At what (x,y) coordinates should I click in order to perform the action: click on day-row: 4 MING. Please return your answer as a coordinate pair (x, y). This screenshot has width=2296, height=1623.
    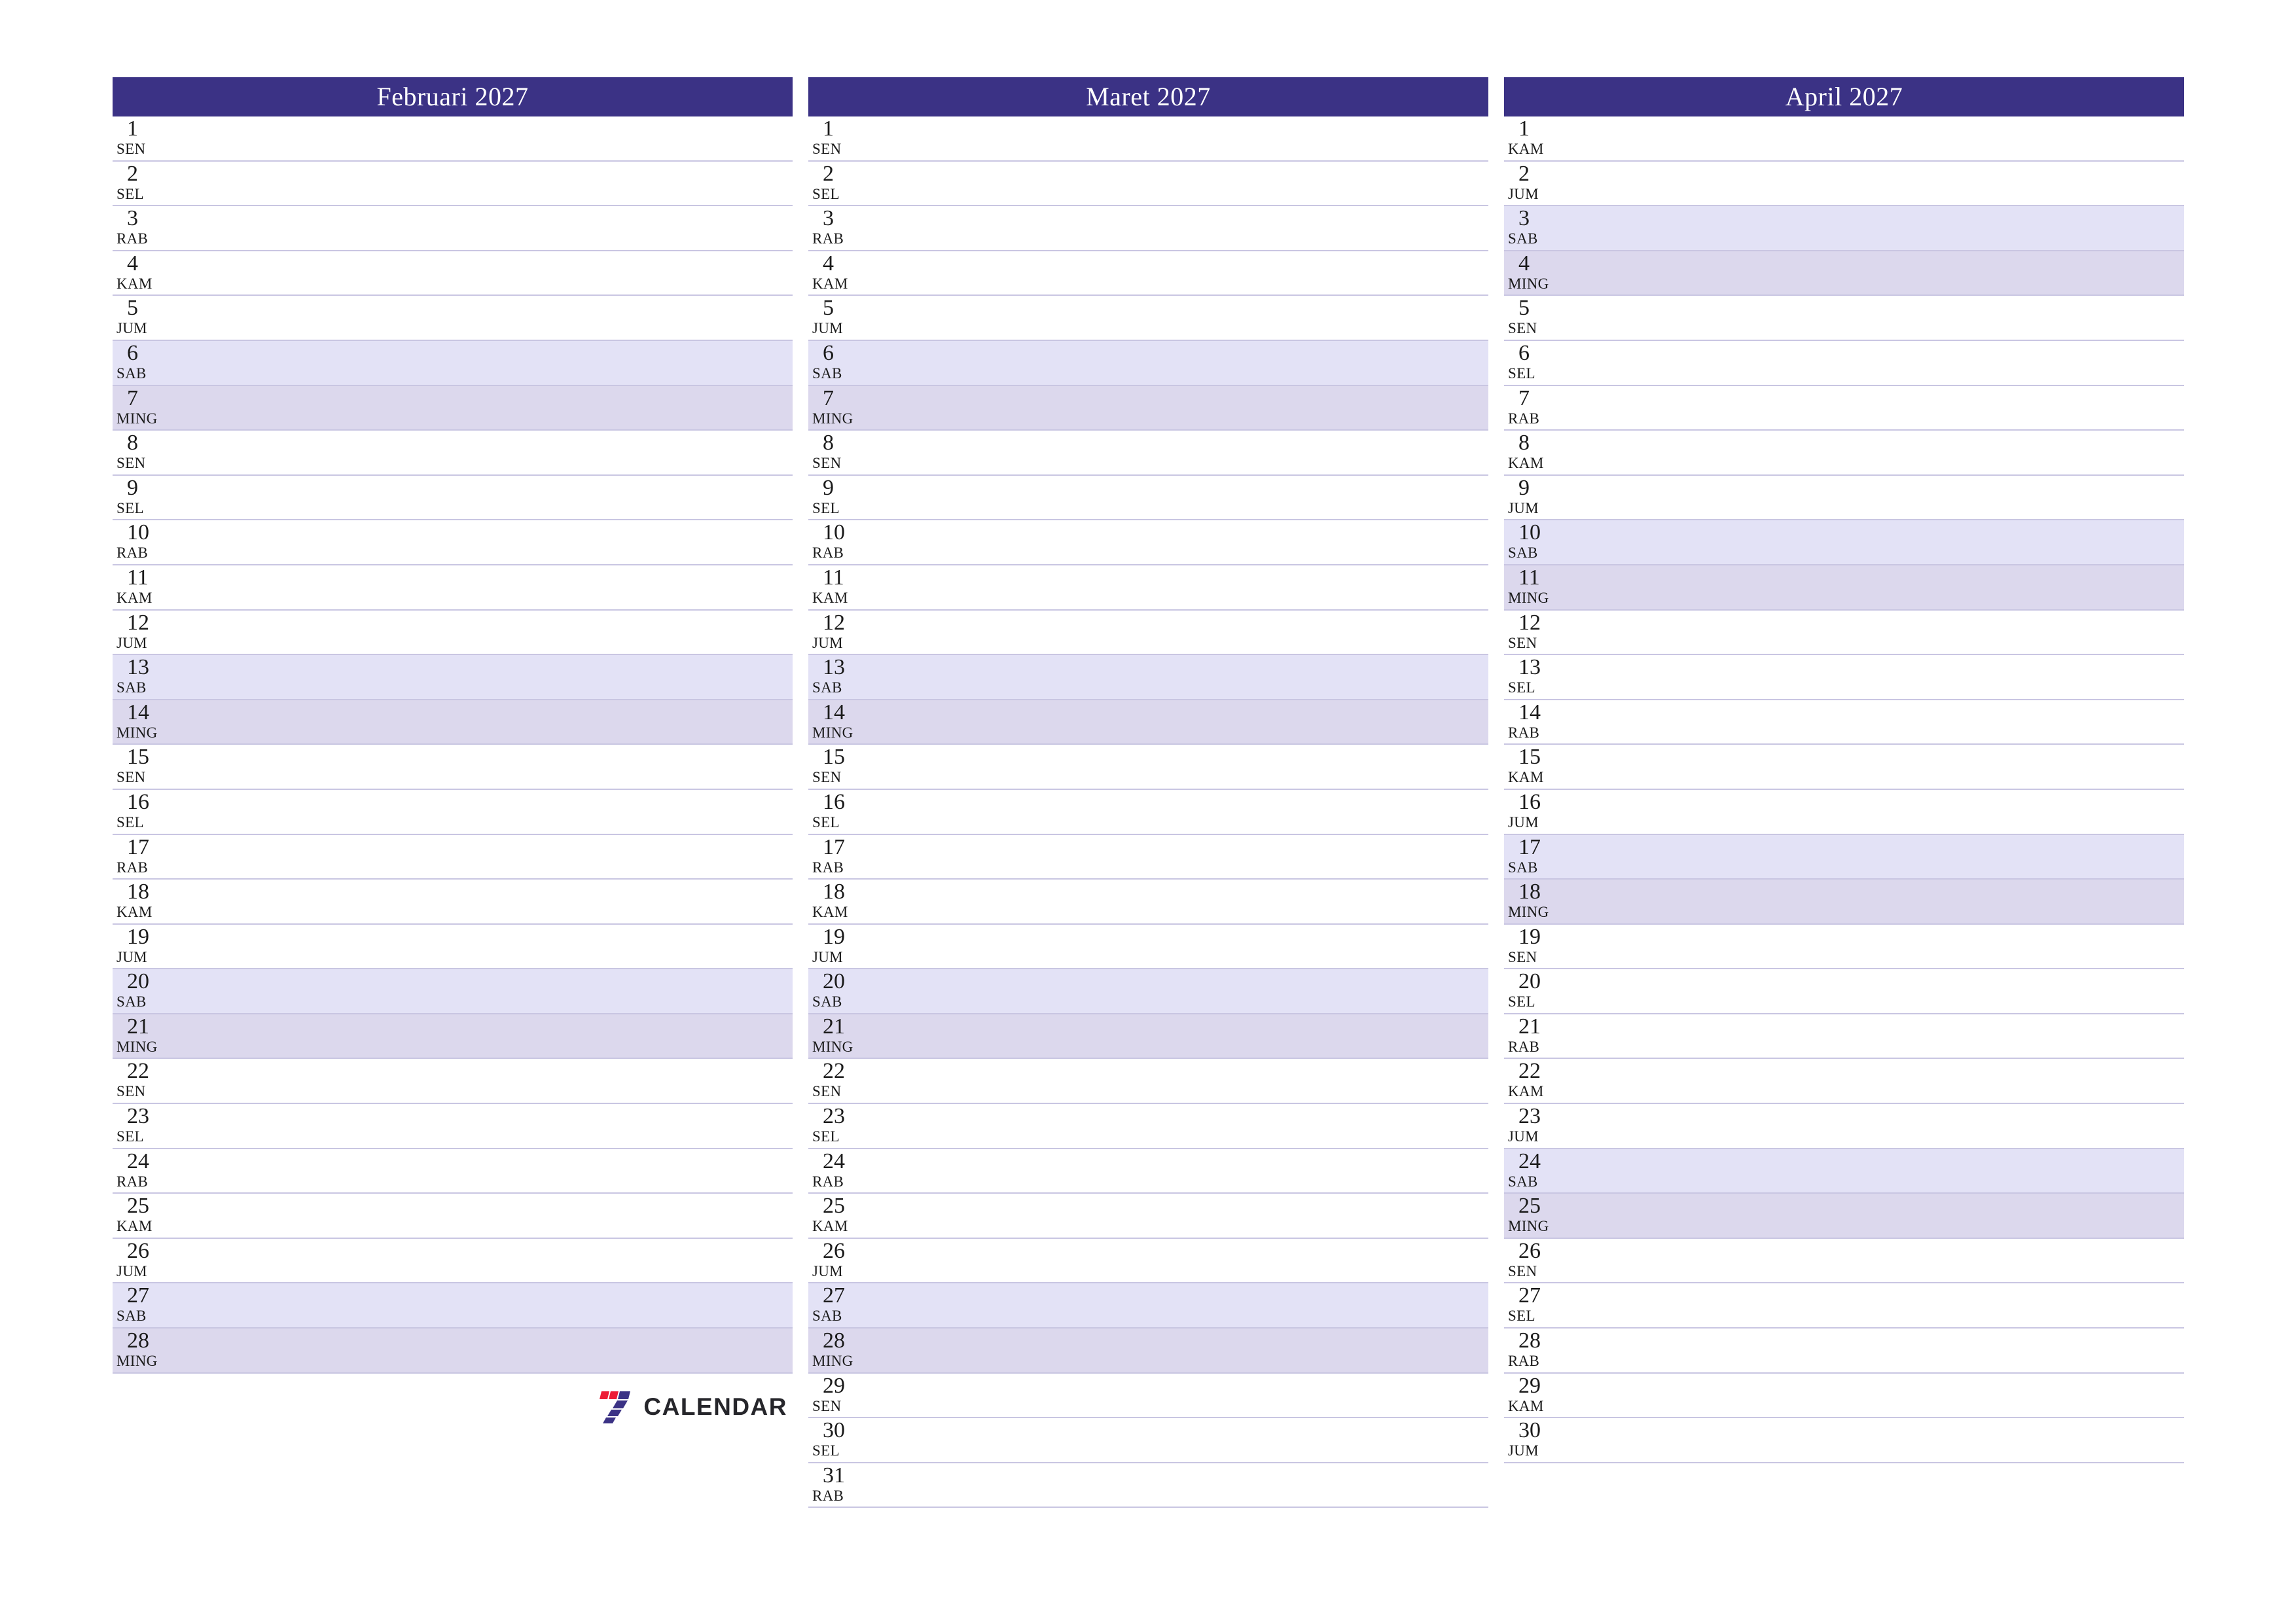
    Looking at the image, I should click on (1844, 273).